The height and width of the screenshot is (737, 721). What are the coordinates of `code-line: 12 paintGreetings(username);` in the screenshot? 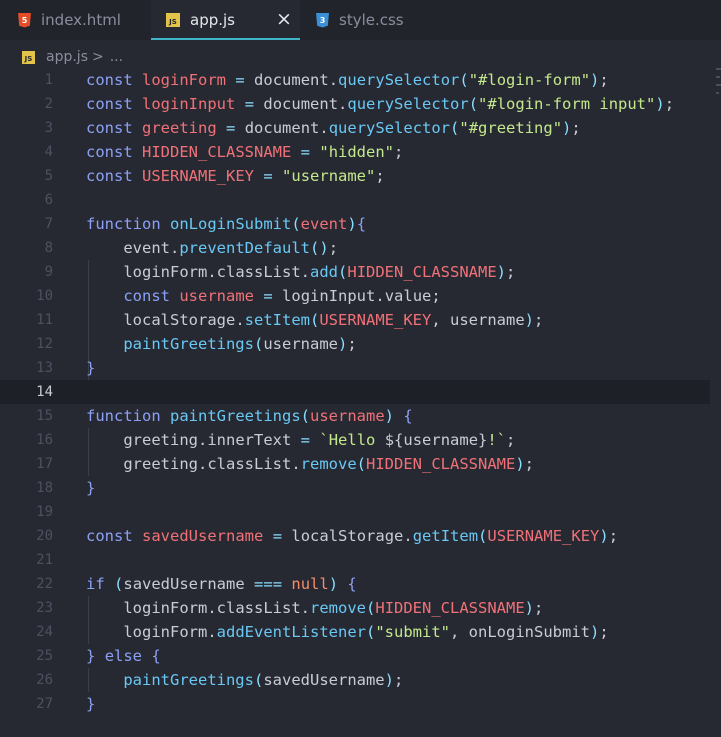 It's located at (355, 344).